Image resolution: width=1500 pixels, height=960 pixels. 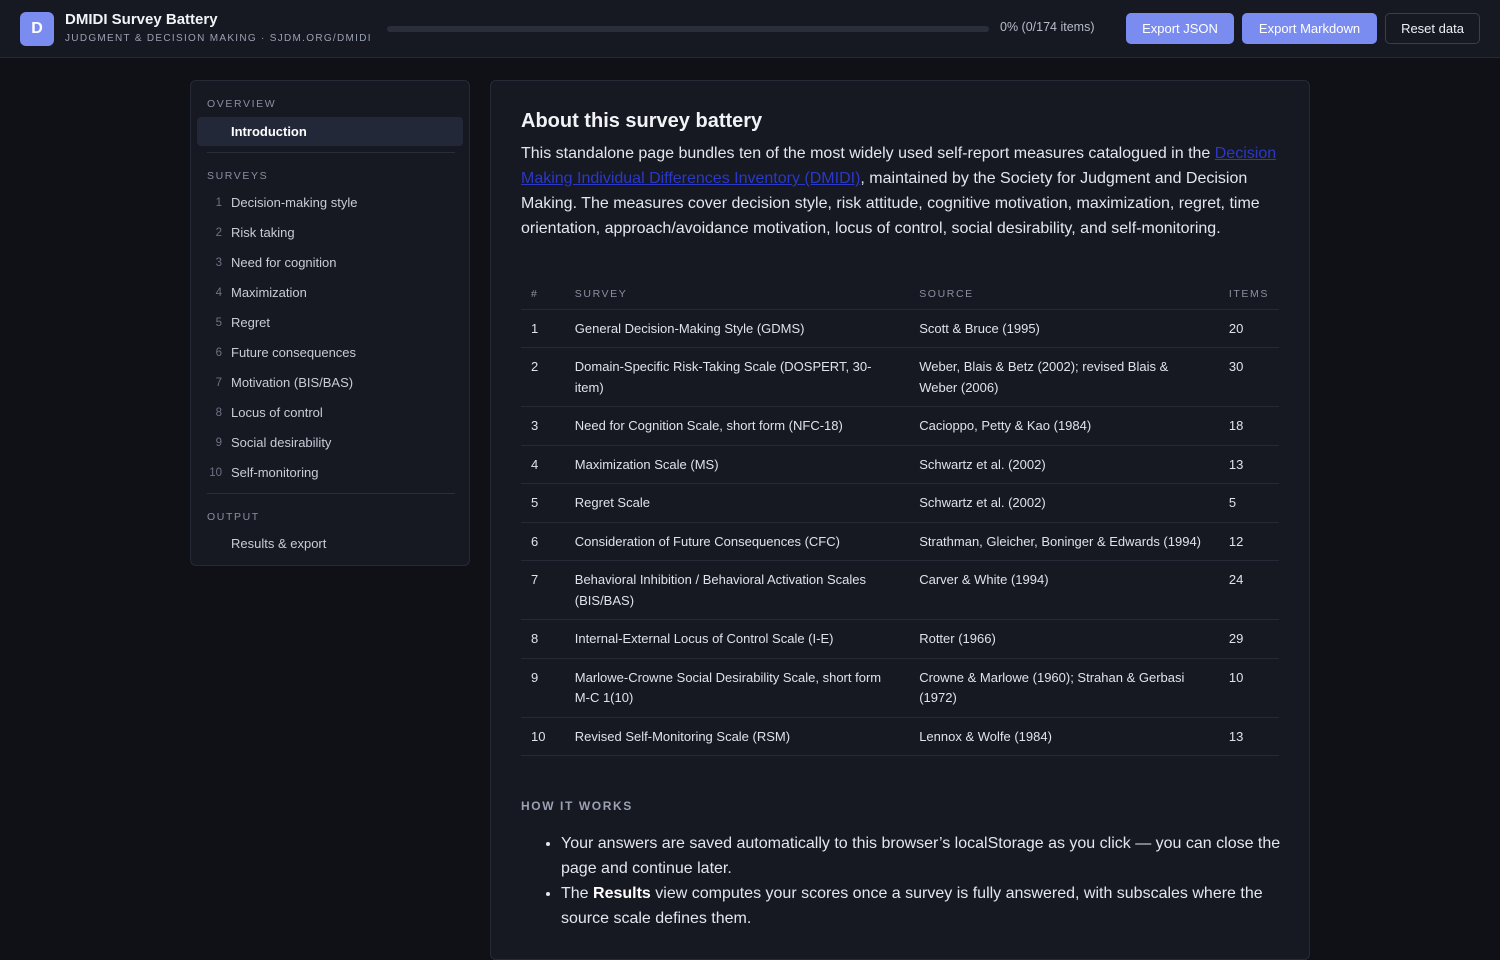 I want to click on sidebar-item-label: Need for cognition, so click(x=284, y=262).